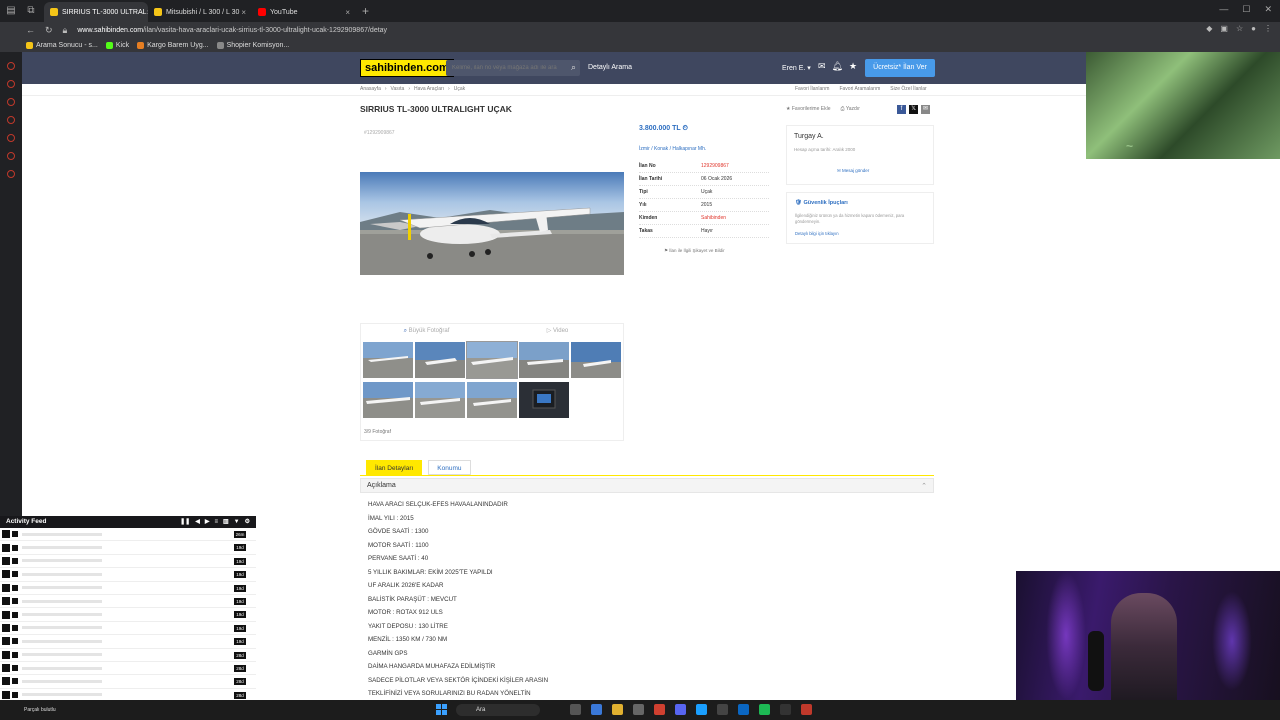  What do you see at coordinates (701, 709) in the screenshot?
I see `steam-icon` at bounding box center [701, 709].